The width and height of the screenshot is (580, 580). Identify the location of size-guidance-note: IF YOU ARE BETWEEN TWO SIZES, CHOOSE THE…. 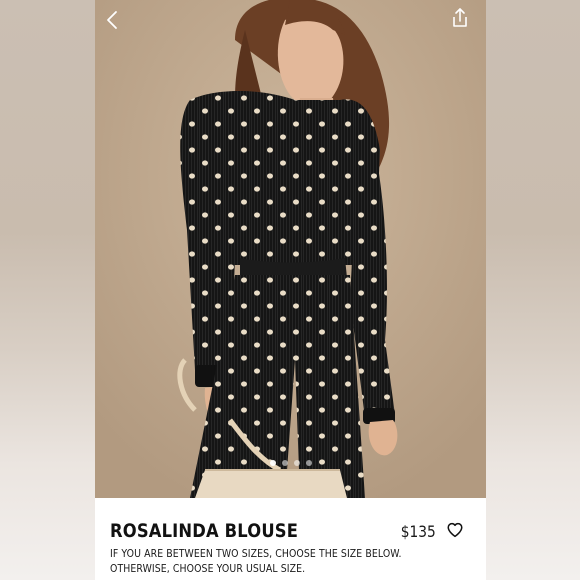
(256, 561).